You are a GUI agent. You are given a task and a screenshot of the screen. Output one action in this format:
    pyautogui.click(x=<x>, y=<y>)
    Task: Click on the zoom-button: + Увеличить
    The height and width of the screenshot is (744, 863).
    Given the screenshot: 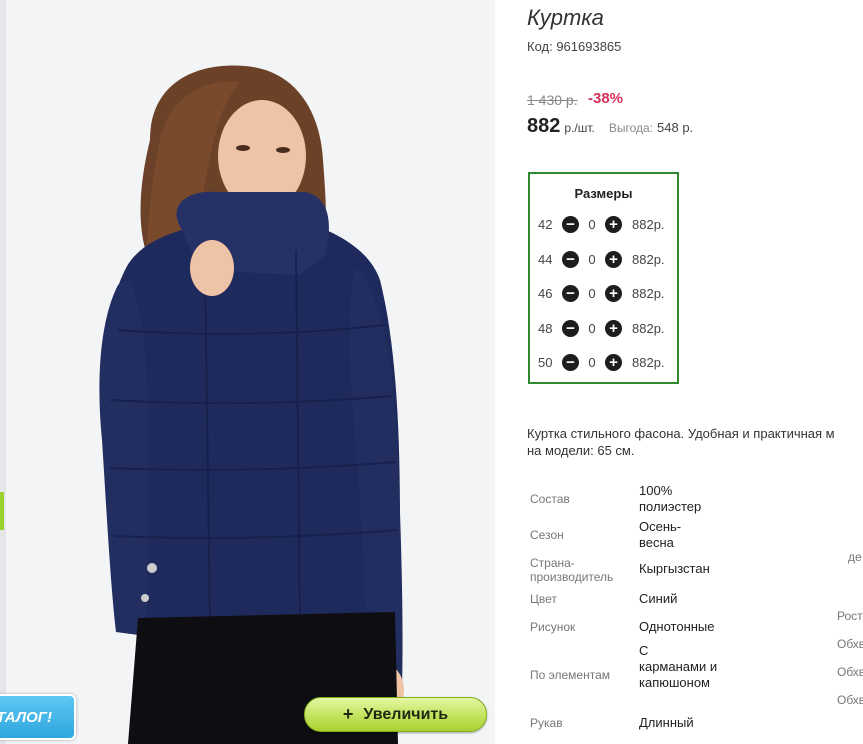 What is the action you would take?
    pyautogui.click(x=395, y=714)
    